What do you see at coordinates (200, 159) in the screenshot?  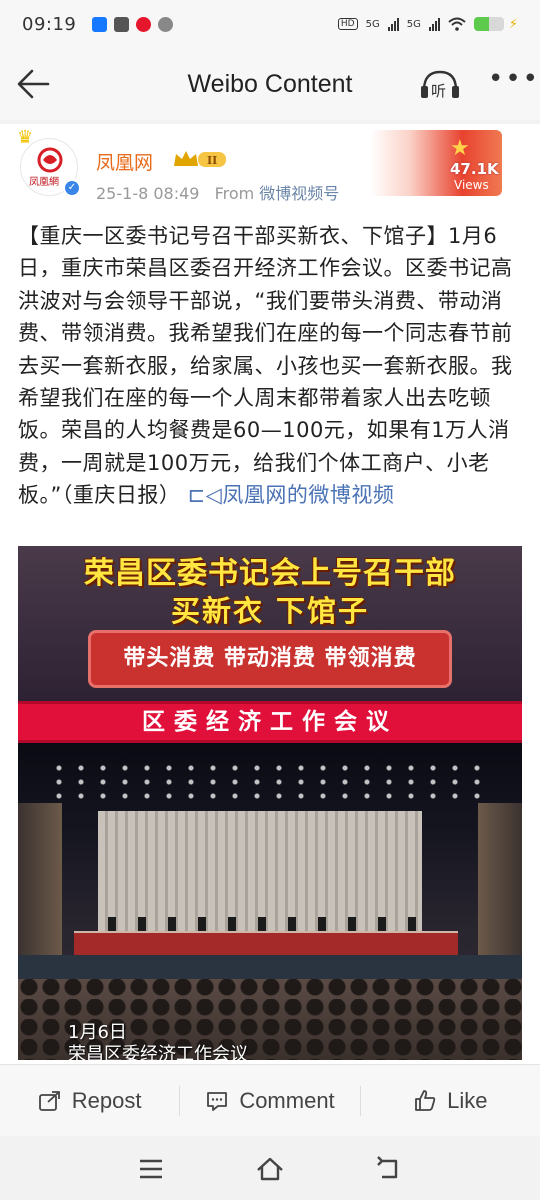 I see `level-badge: II` at bounding box center [200, 159].